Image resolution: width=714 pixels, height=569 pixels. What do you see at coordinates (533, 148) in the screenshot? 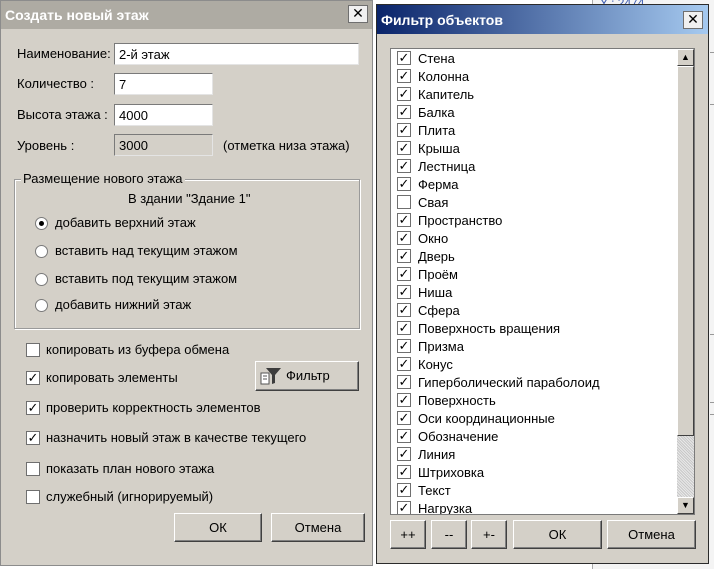
I see `object-type-row: ✓ Крыша` at bounding box center [533, 148].